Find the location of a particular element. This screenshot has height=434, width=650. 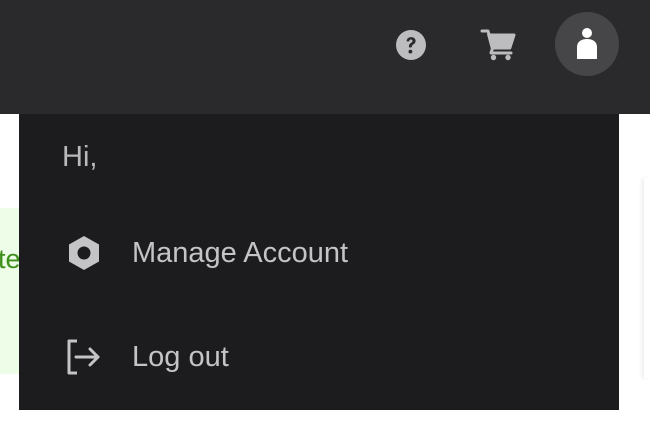

logout-icon is located at coordinates (84, 357).